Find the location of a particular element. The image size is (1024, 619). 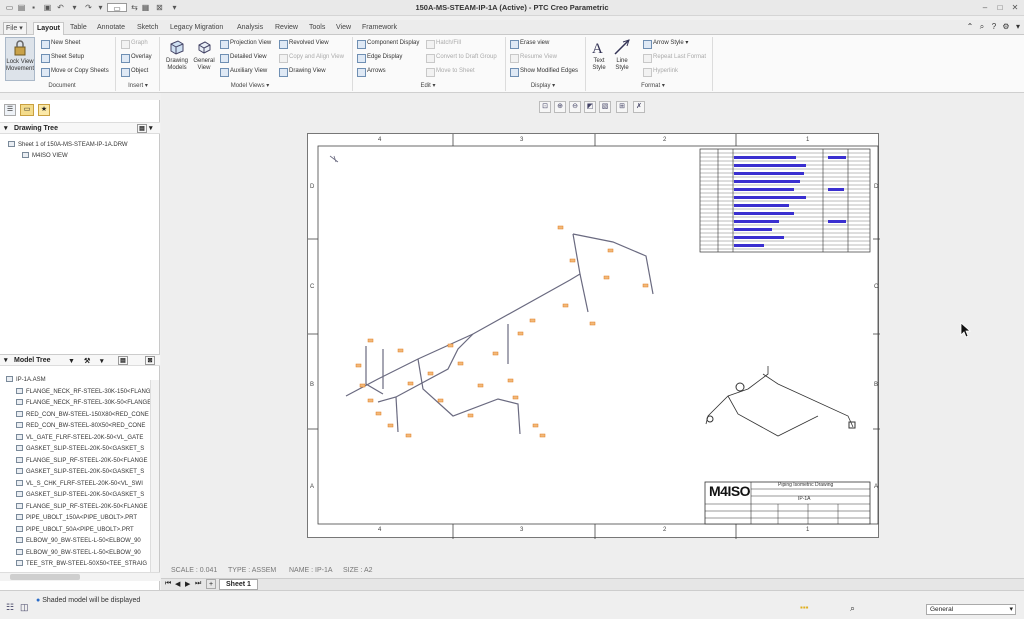

settings-icon: ⚙ is located at coordinates (1006, 27).